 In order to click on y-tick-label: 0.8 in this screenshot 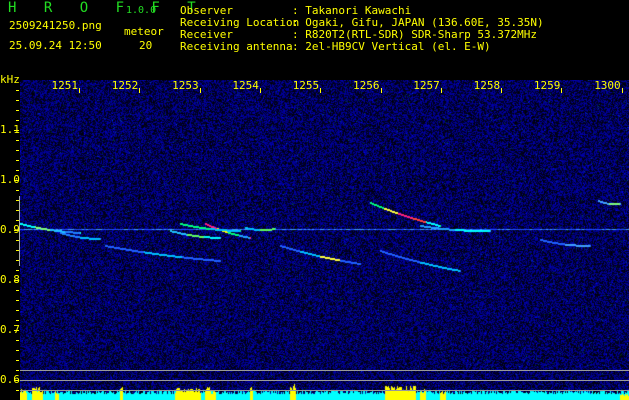, I will do `click(10, 279)`.